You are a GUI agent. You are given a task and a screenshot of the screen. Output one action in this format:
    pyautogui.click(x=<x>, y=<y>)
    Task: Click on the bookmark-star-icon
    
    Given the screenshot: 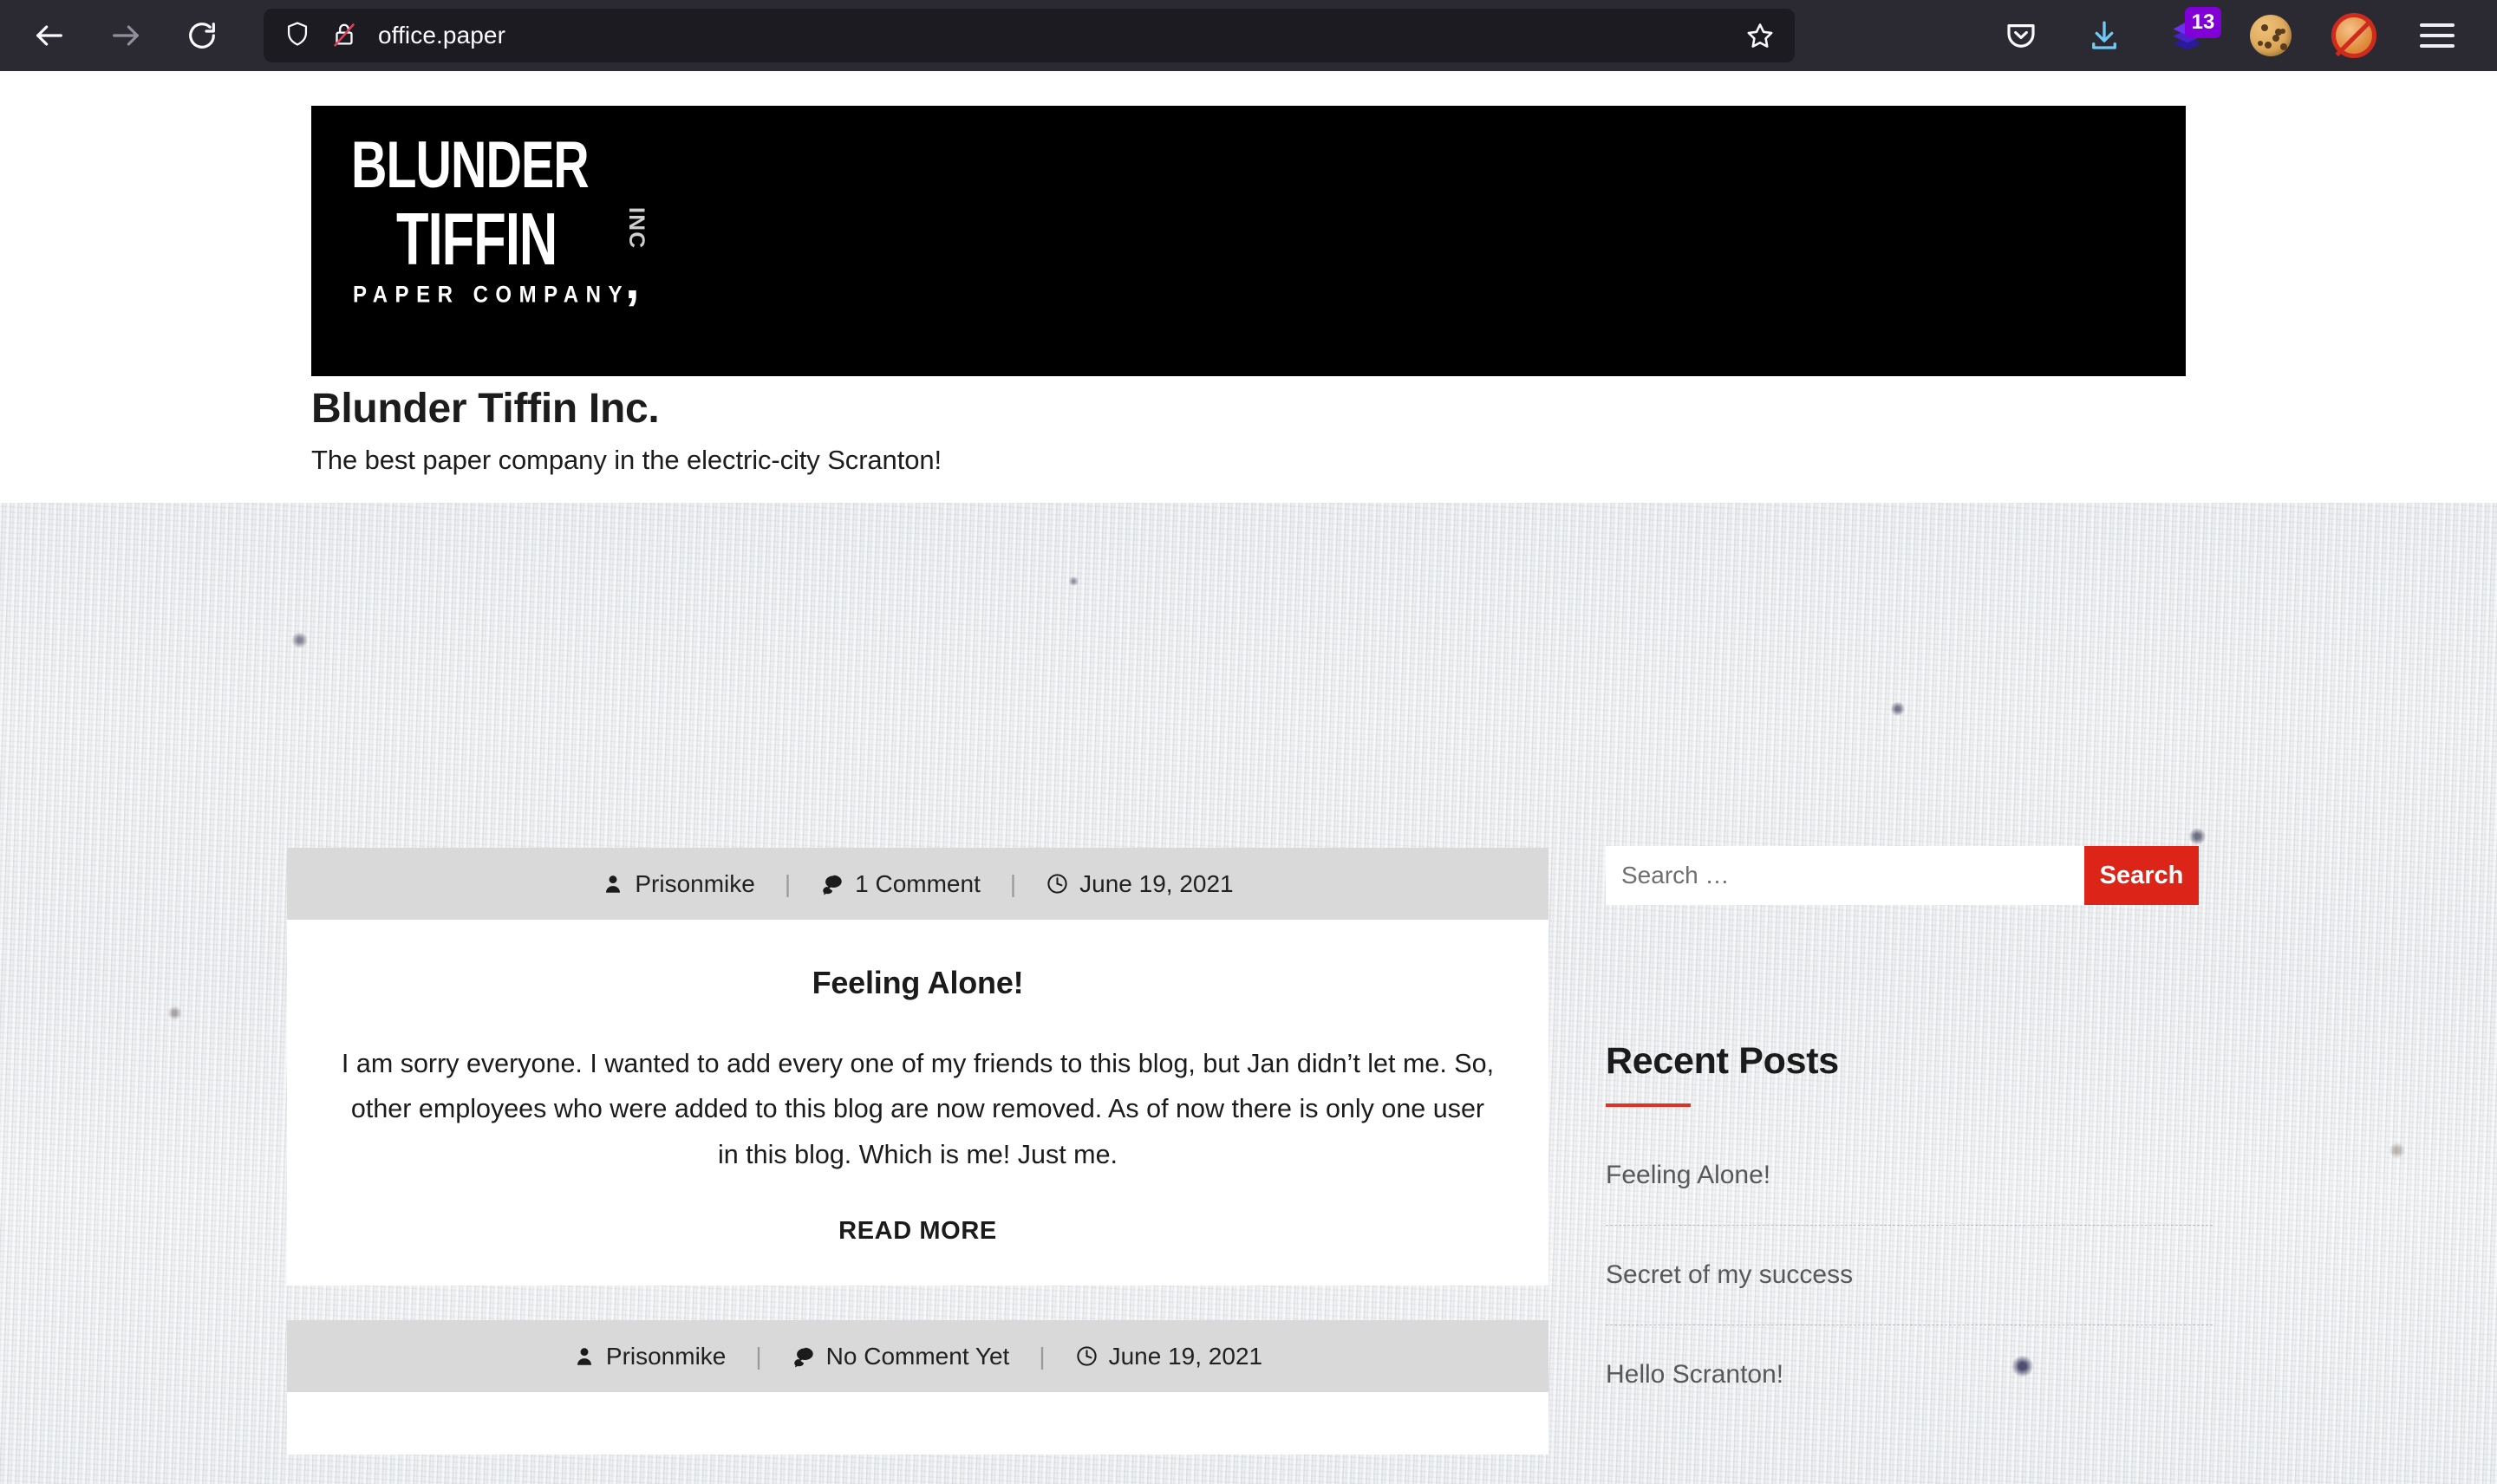 What is the action you would take?
    pyautogui.click(x=1760, y=35)
    